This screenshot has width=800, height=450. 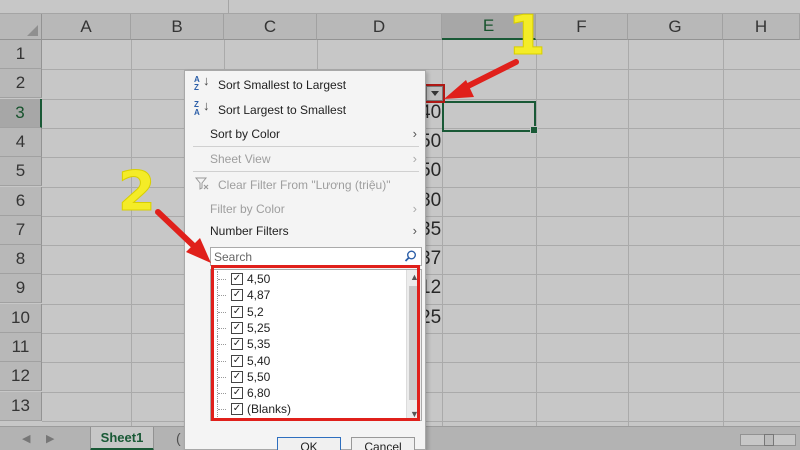 What do you see at coordinates (315, 343) in the screenshot?
I see `highlight-box-value-list` at bounding box center [315, 343].